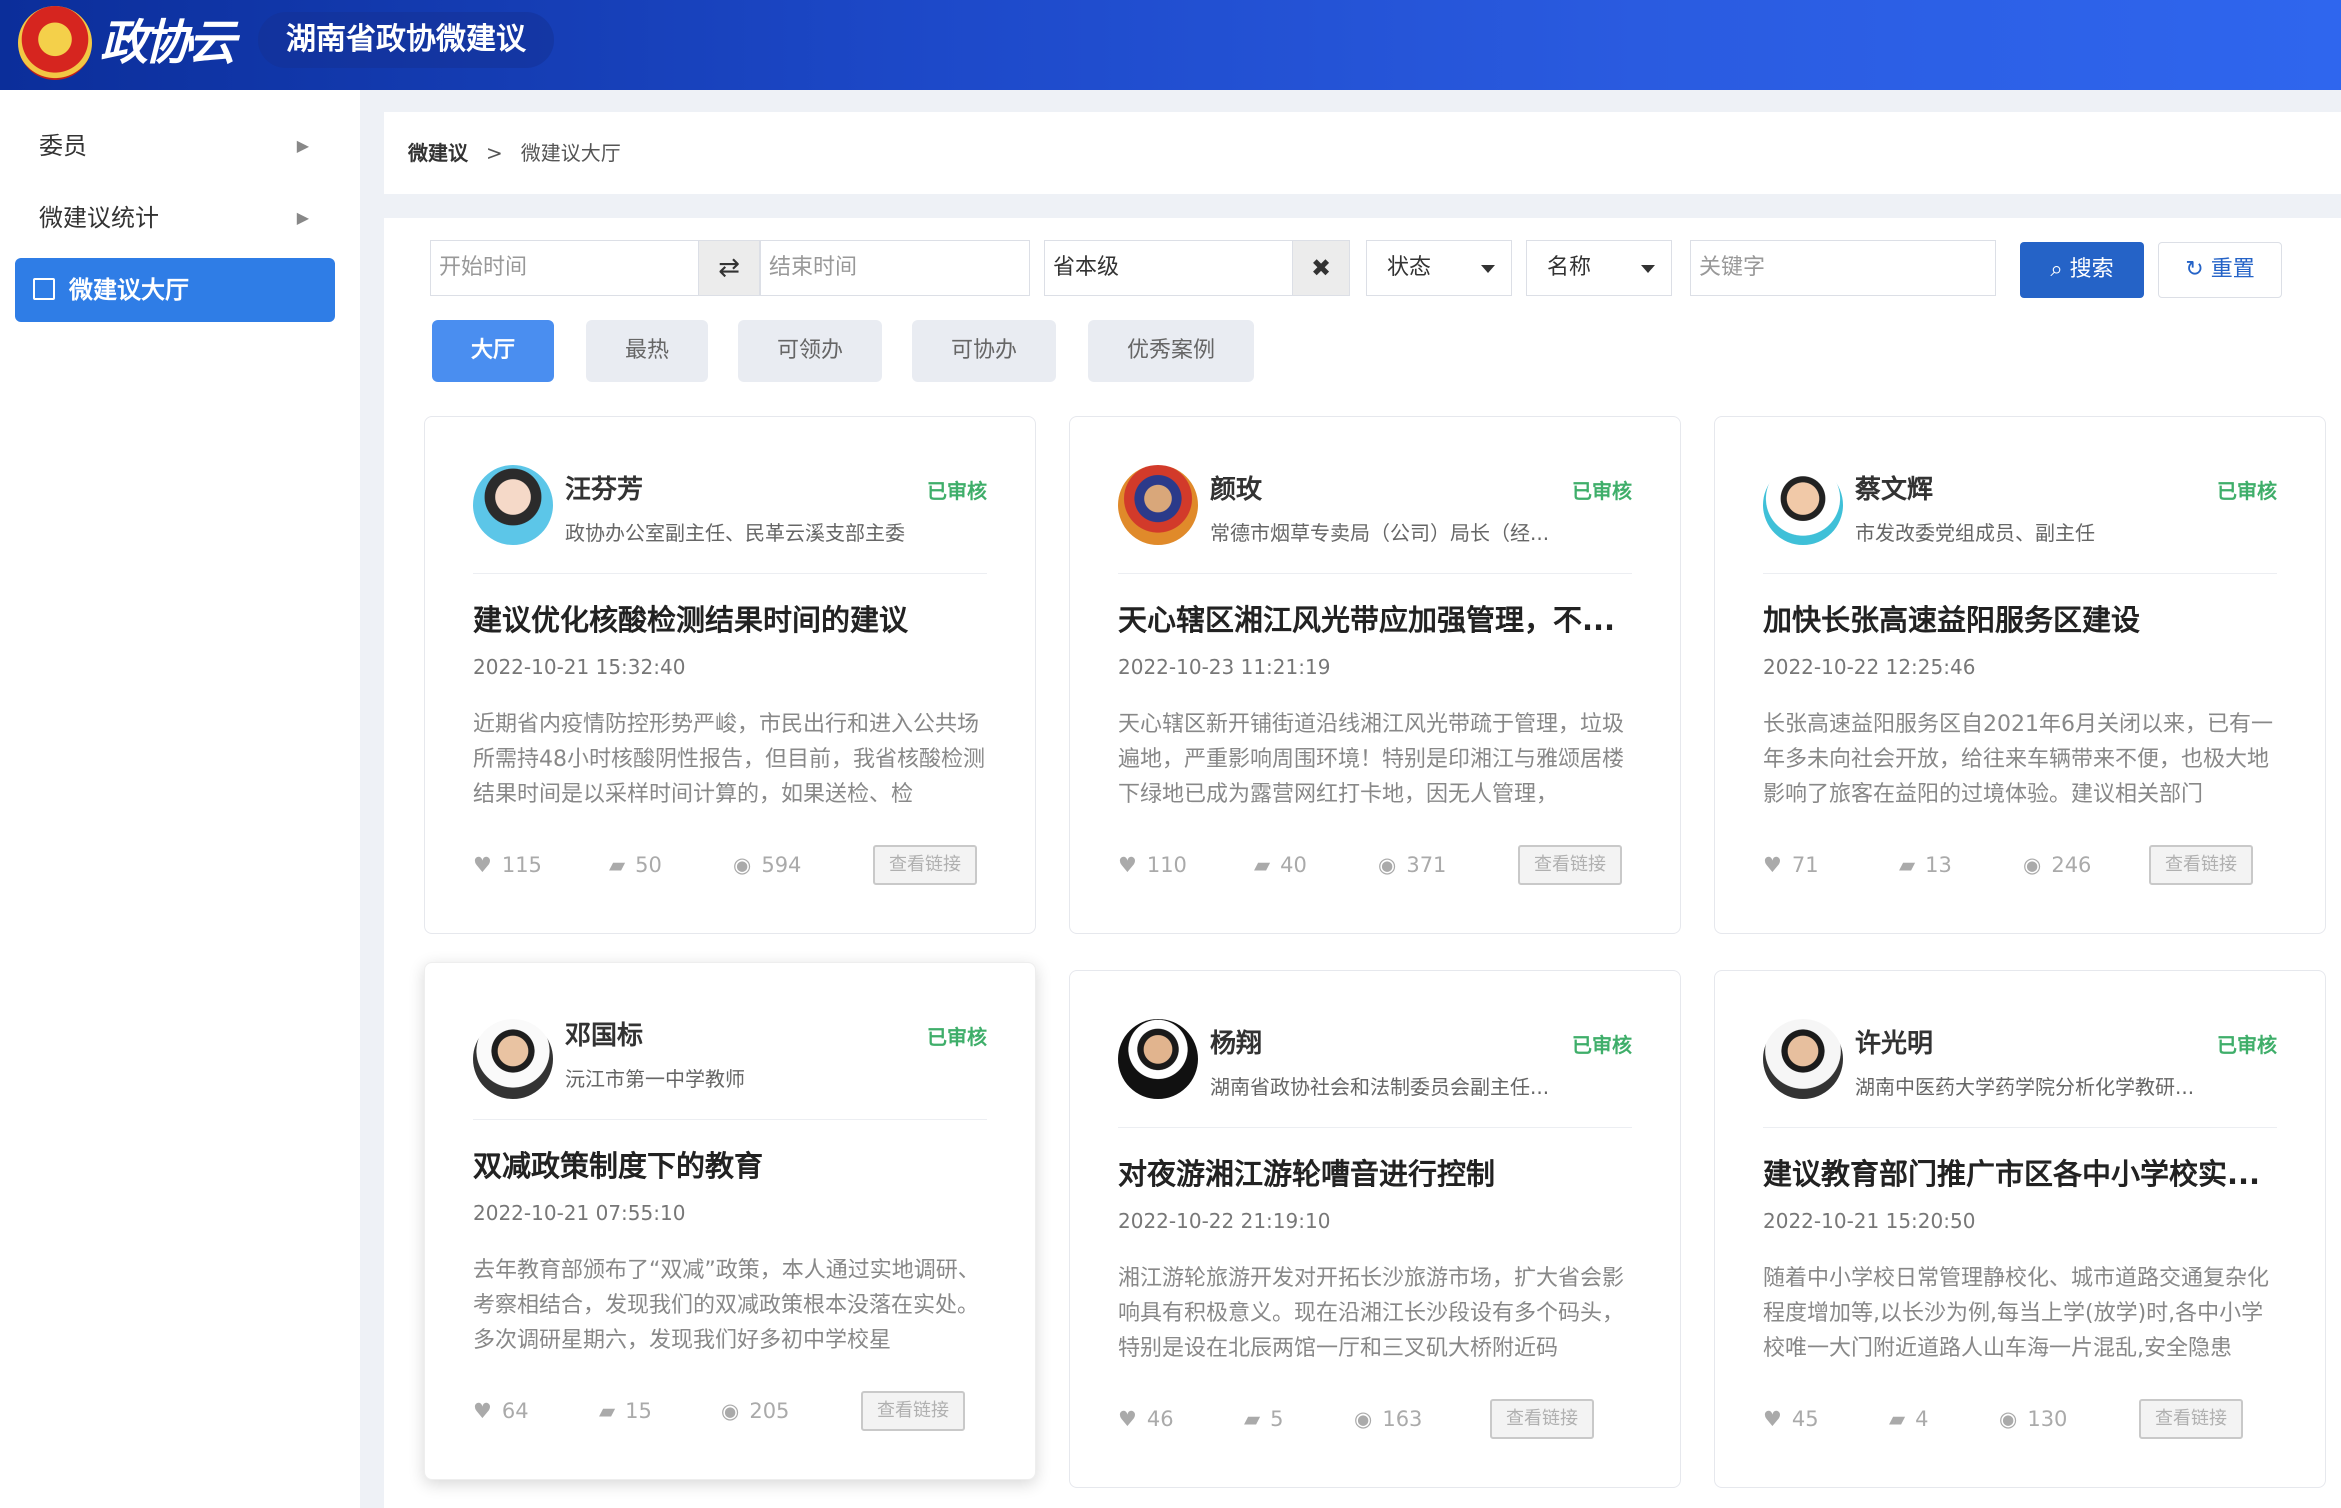 The width and height of the screenshot is (2341, 1508). What do you see at coordinates (810, 351) in the screenshot?
I see `tab-claimable: 可领办` at bounding box center [810, 351].